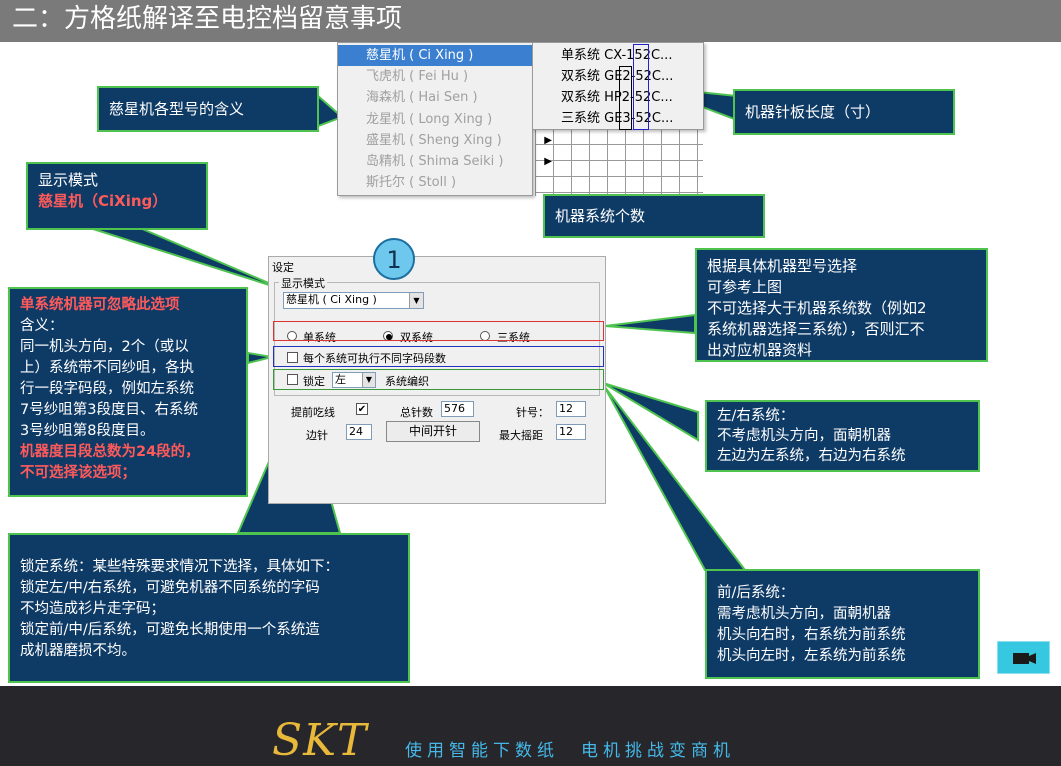 The image size is (1061, 766). What do you see at coordinates (457, 409) in the screenshot?
I see `total-needles-input: 576` at bounding box center [457, 409].